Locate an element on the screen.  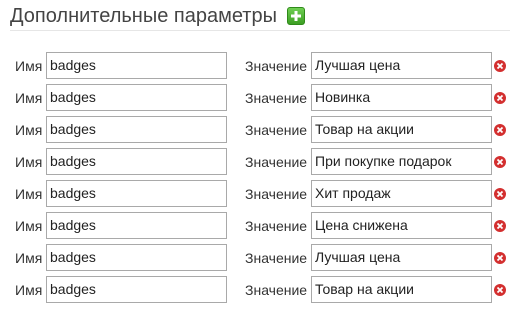
value-input: Хит продаж is located at coordinates (401, 193).